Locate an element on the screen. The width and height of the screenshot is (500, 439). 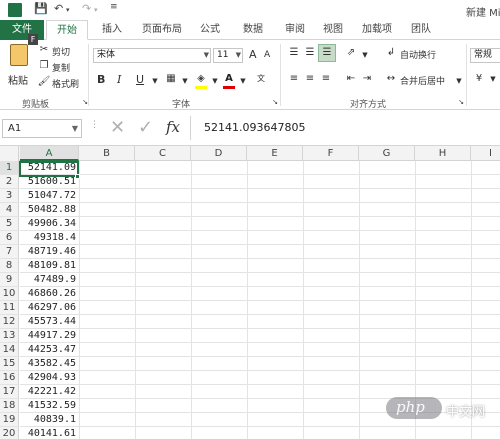
cell-a: 47489.9 is located at coordinates (49, 280).